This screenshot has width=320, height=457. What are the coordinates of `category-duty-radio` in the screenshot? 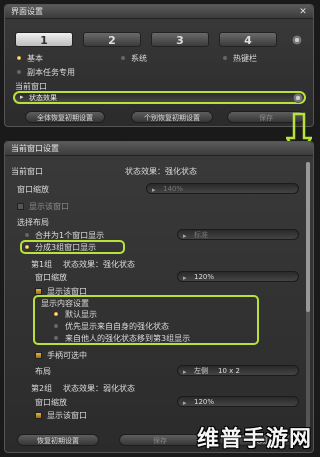 It's located at (19, 72).